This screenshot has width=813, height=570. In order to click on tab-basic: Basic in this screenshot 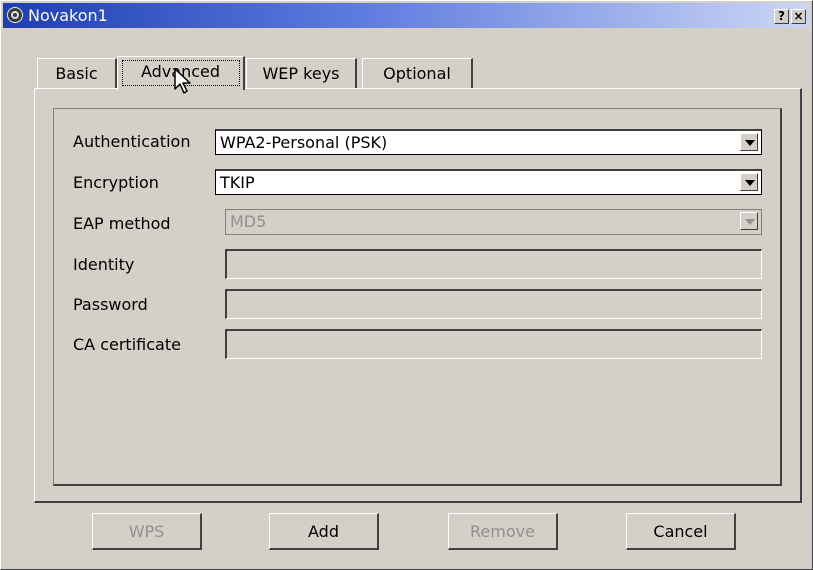, I will do `click(77, 73)`.